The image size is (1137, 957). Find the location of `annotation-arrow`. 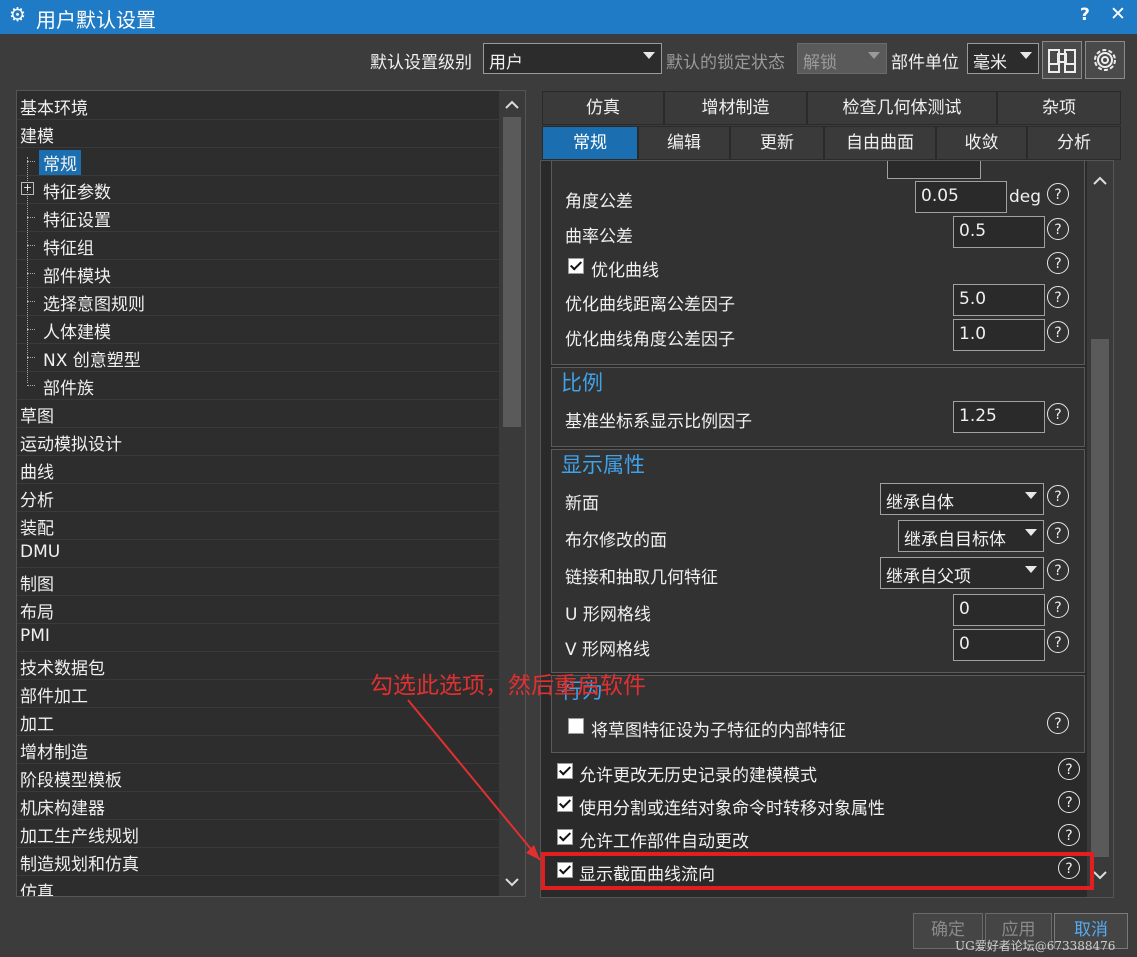

annotation-arrow is located at coordinates (474, 780).